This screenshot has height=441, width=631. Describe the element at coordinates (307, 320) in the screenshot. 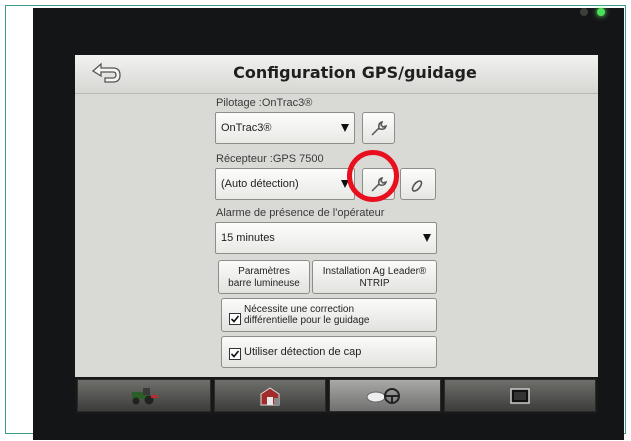

I see `differential-line2: différentielle pour le guidage` at that location.